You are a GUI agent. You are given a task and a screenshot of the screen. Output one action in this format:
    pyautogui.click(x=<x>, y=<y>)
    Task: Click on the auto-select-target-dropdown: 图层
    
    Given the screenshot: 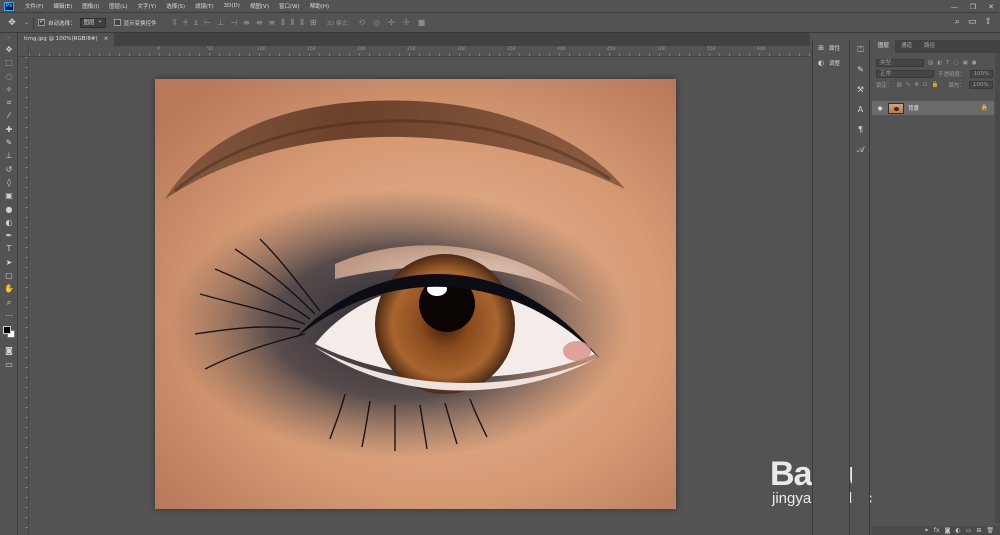 What is the action you would take?
    pyautogui.click(x=92, y=22)
    